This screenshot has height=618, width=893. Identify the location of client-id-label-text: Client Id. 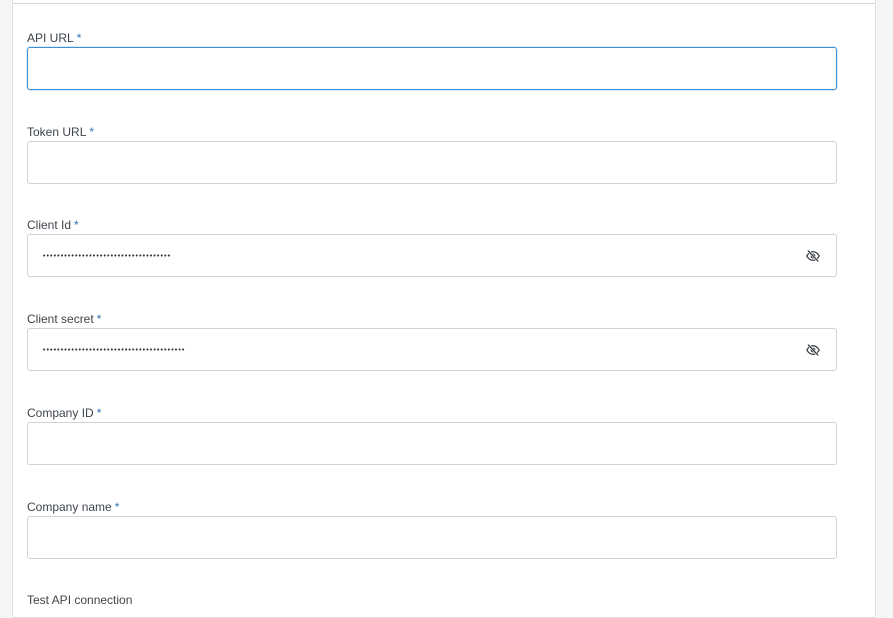
(49, 225).